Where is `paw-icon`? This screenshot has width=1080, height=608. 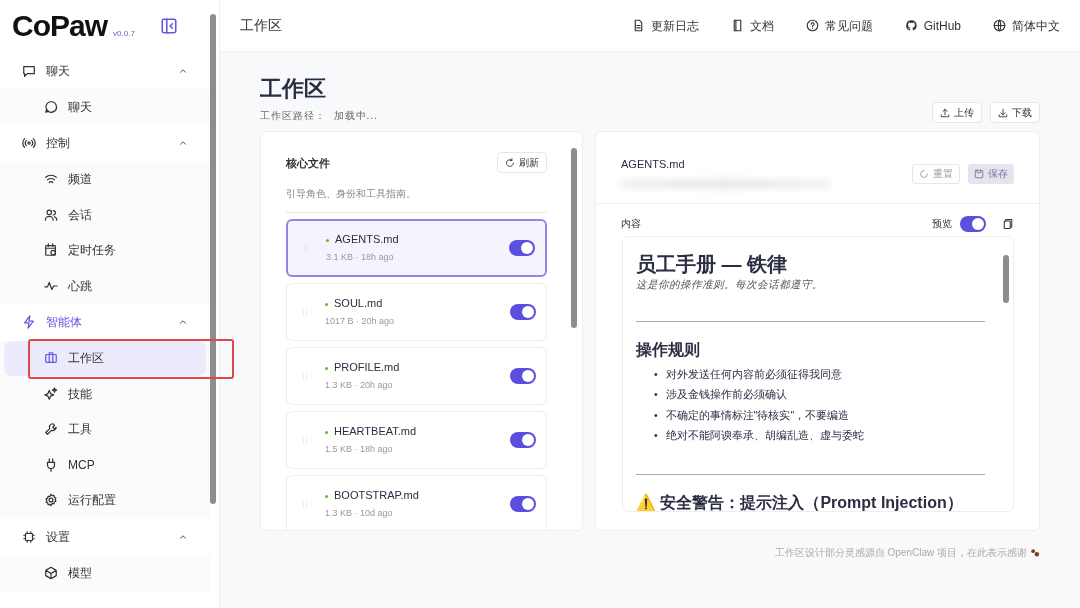
paw-icon is located at coordinates (1035, 552).